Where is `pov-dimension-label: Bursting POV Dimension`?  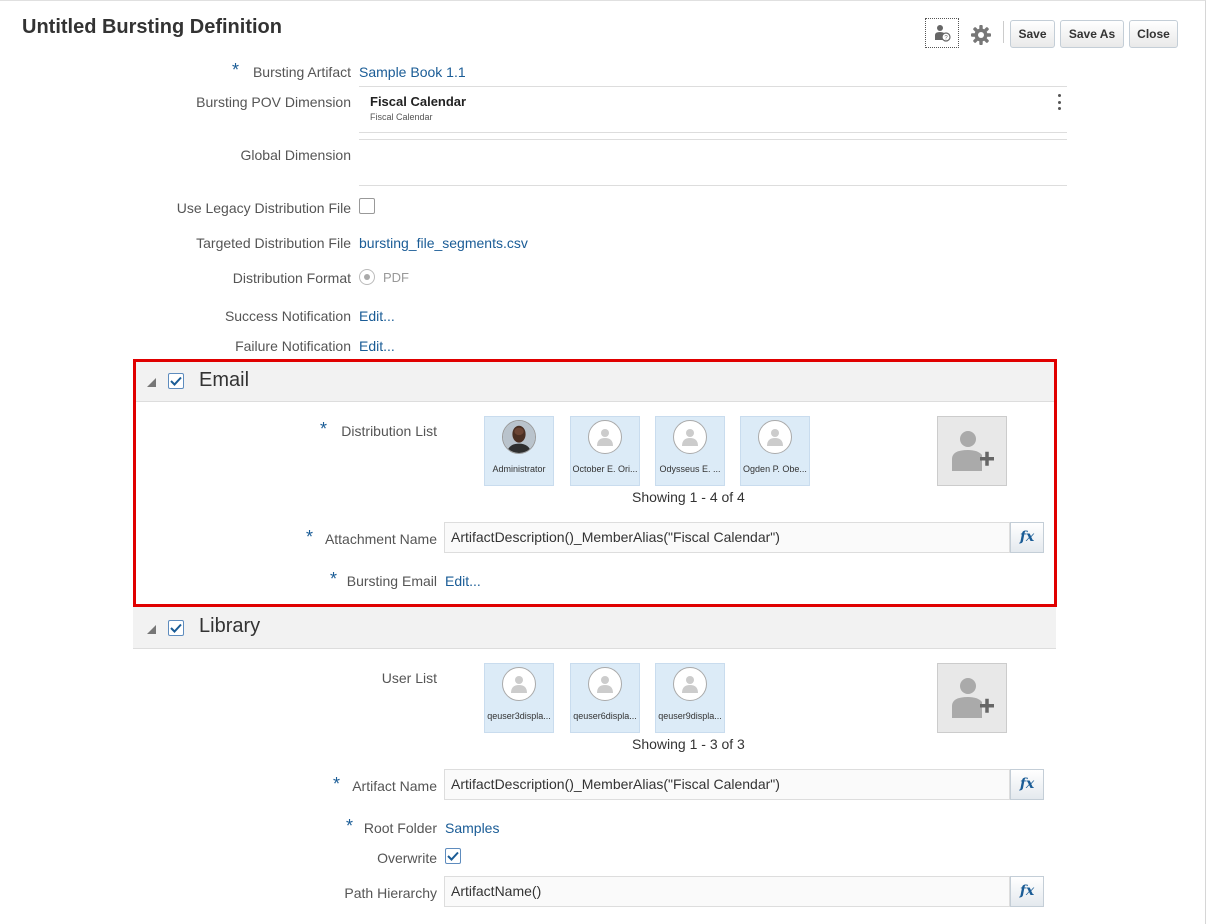 pov-dimension-label: Bursting POV Dimension is located at coordinates (273, 102).